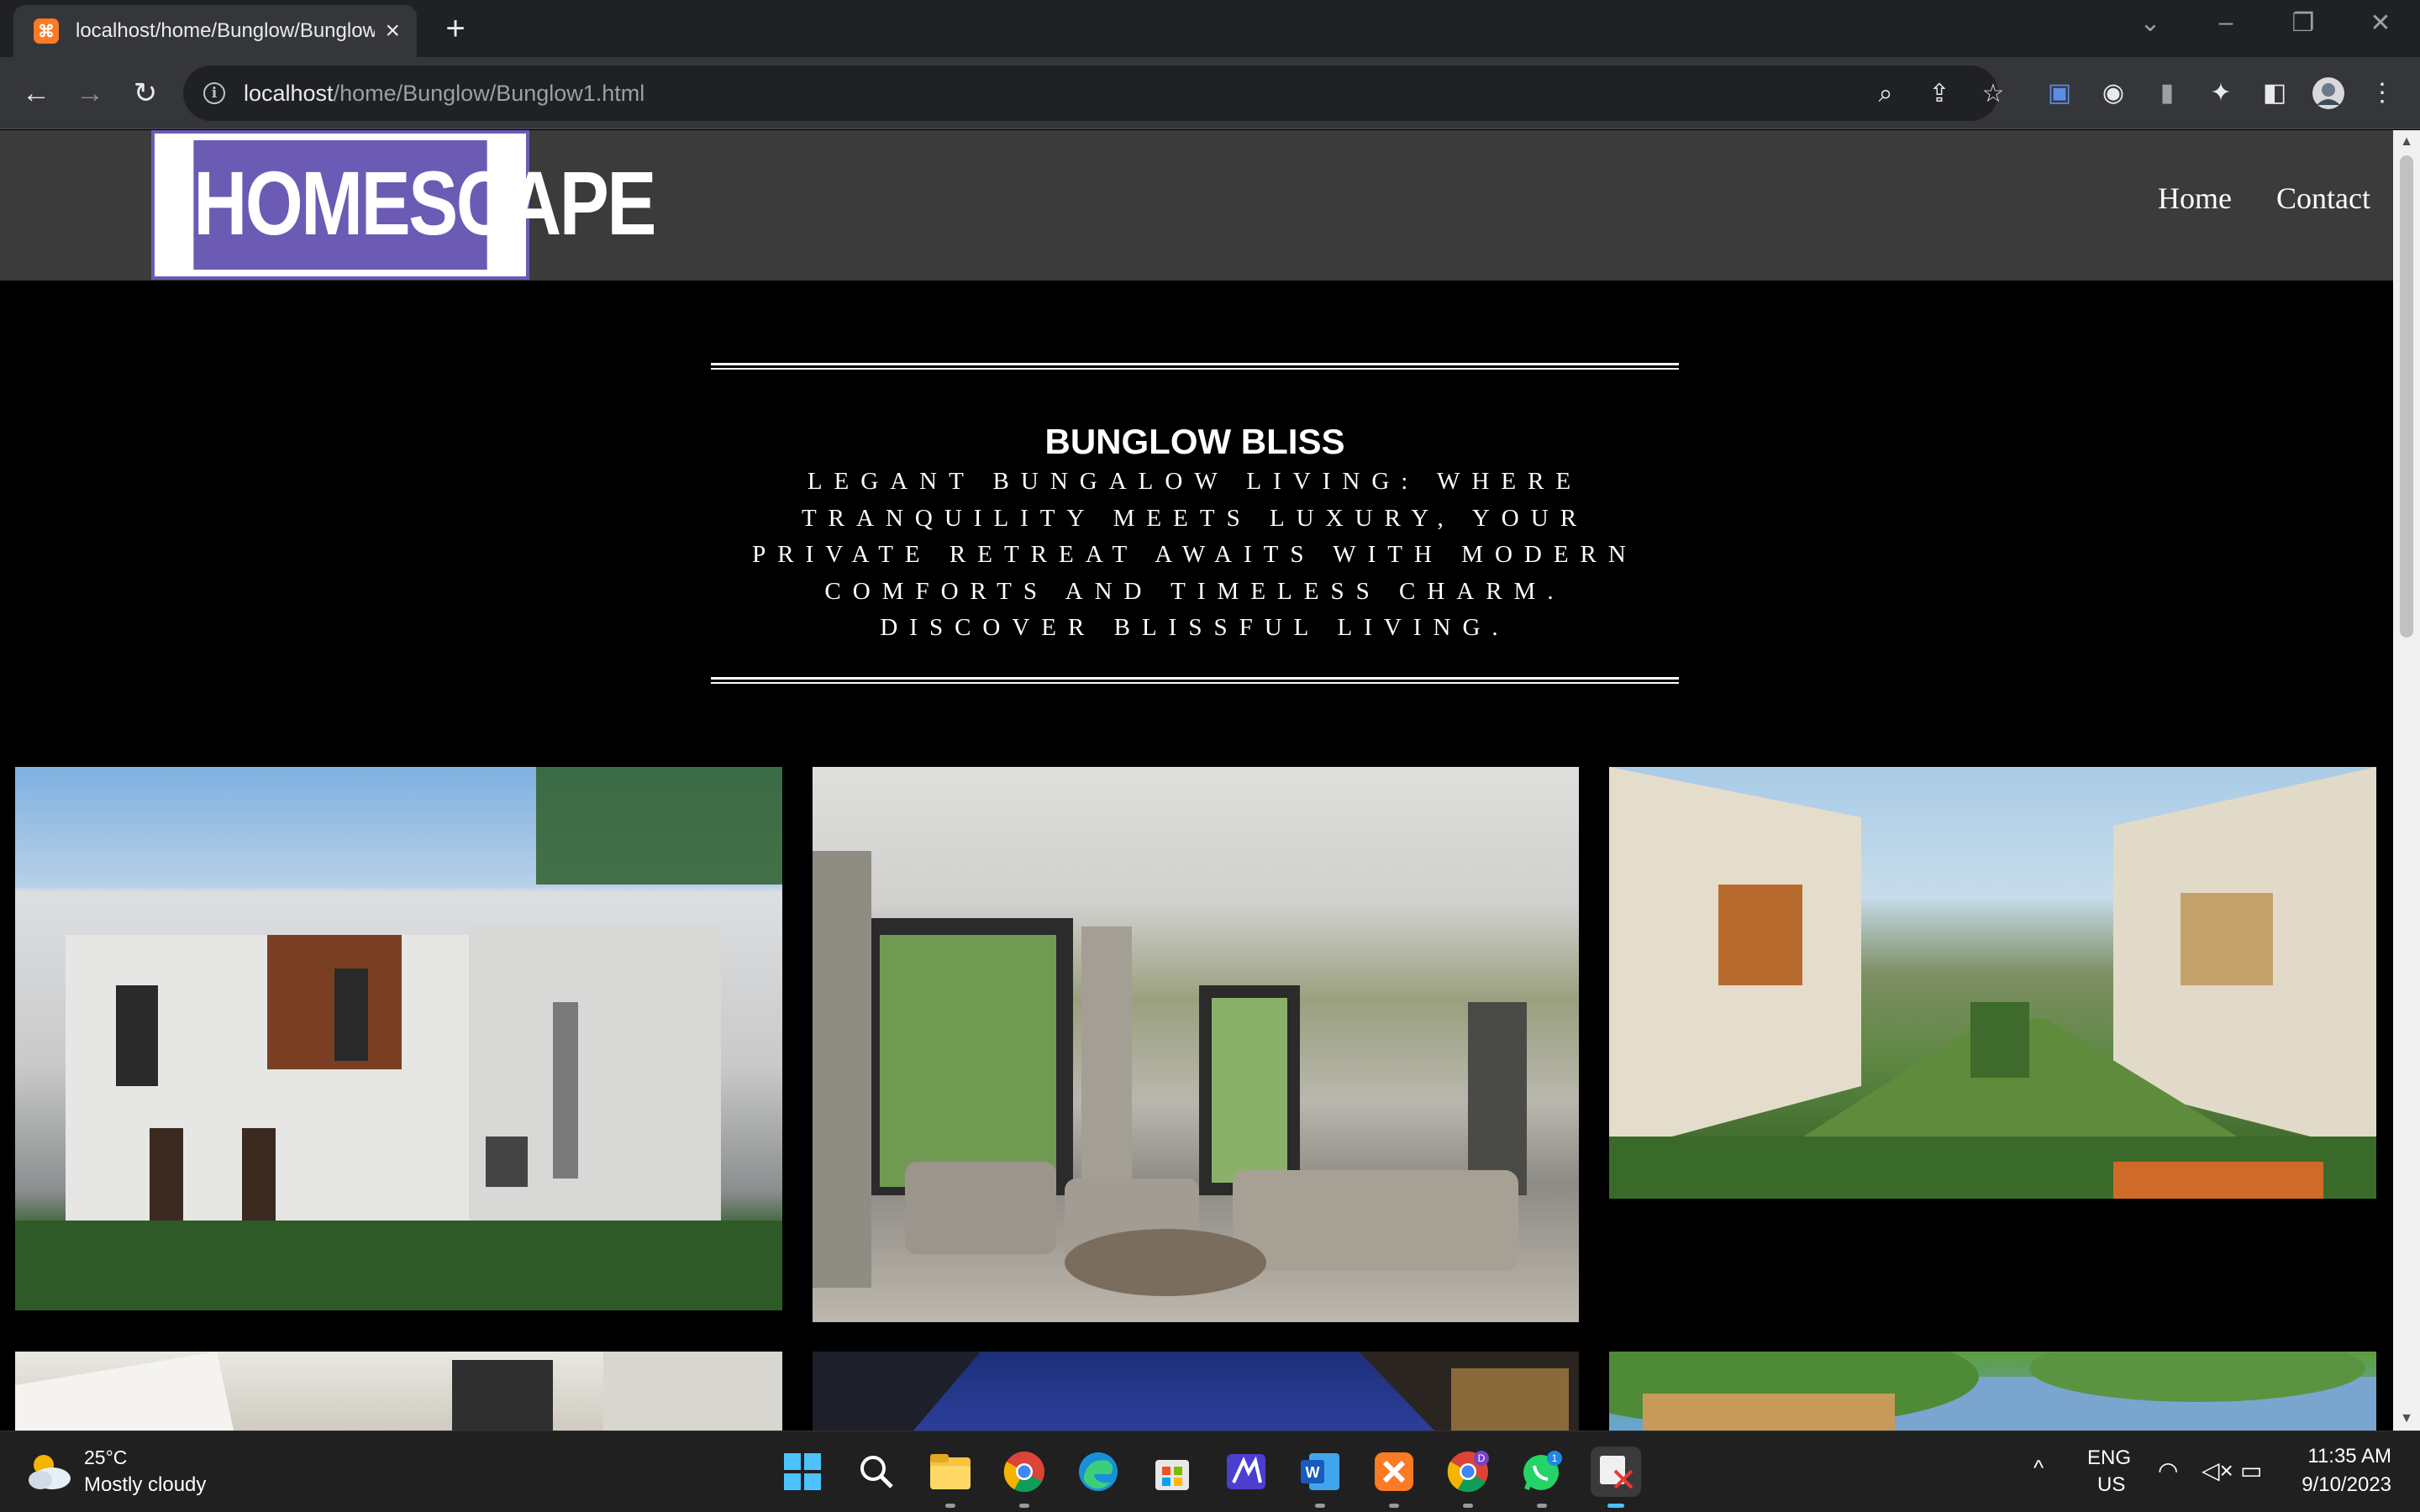 The width and height of the screenshot is (2420, 1512). What do you see at coordinates (1992, 983) in the screenshot?
I see `gallery-photo-community-garden` at bounding box center [1992, 983].